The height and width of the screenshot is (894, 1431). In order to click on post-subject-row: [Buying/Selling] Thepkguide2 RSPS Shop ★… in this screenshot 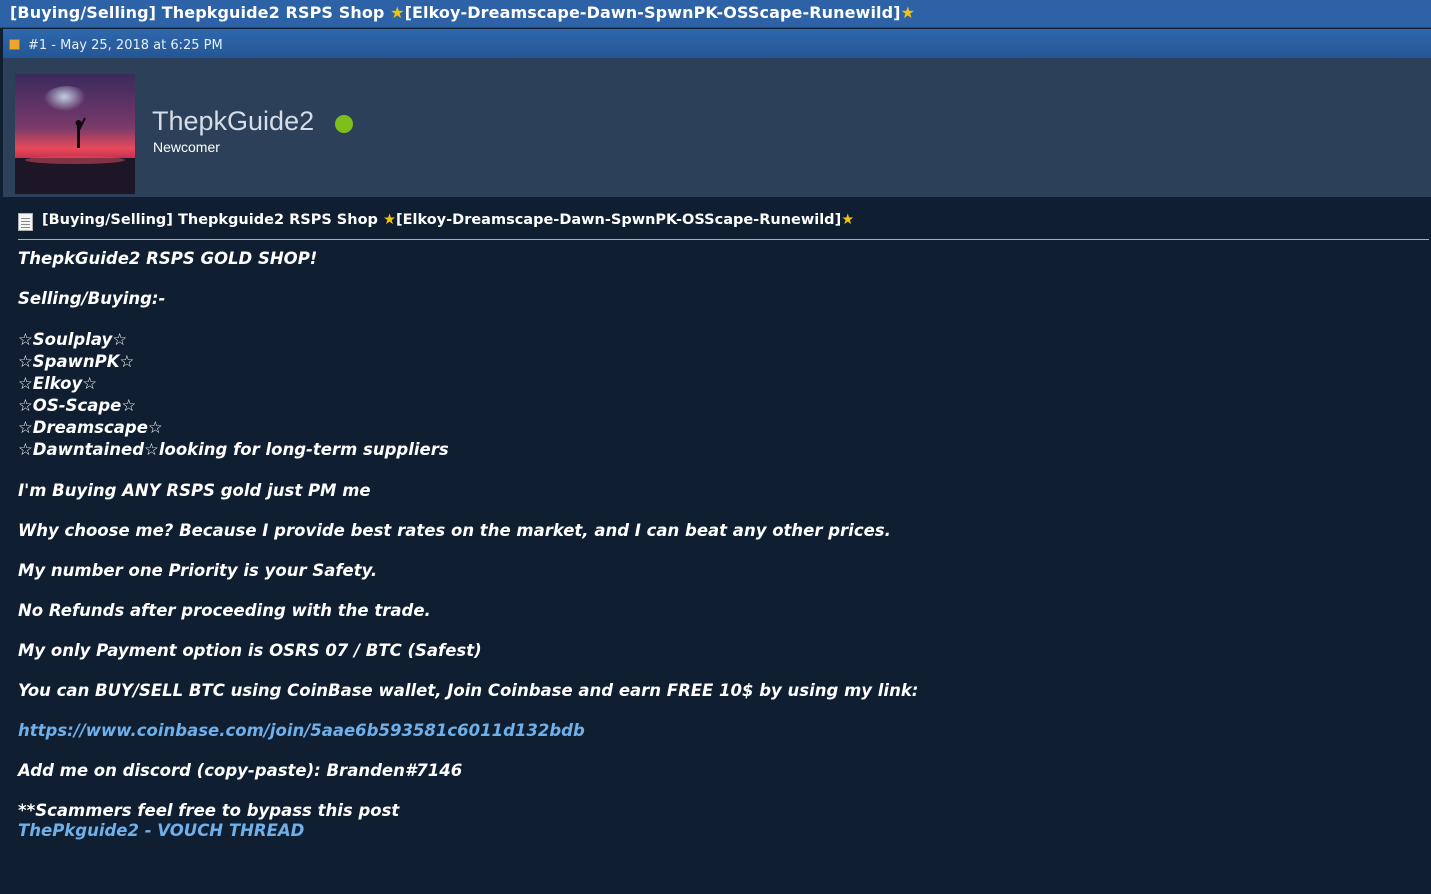, I will do `click(723, 225)`.